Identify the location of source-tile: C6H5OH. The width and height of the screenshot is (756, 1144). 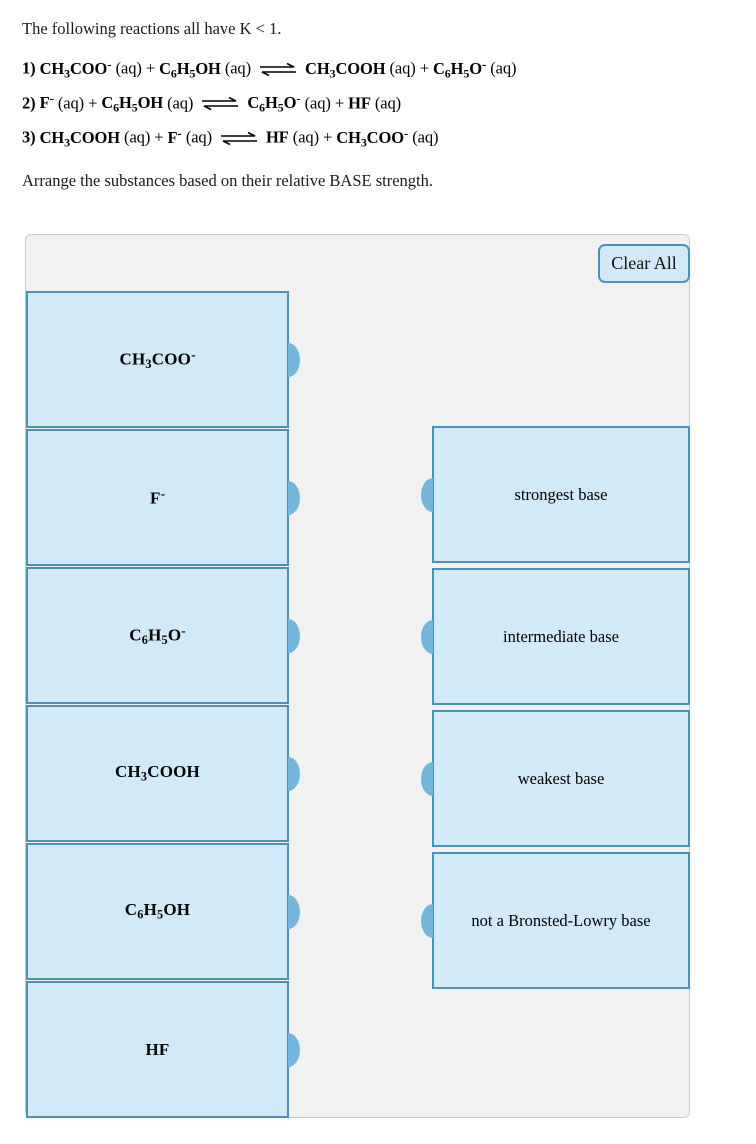
(163, 911).